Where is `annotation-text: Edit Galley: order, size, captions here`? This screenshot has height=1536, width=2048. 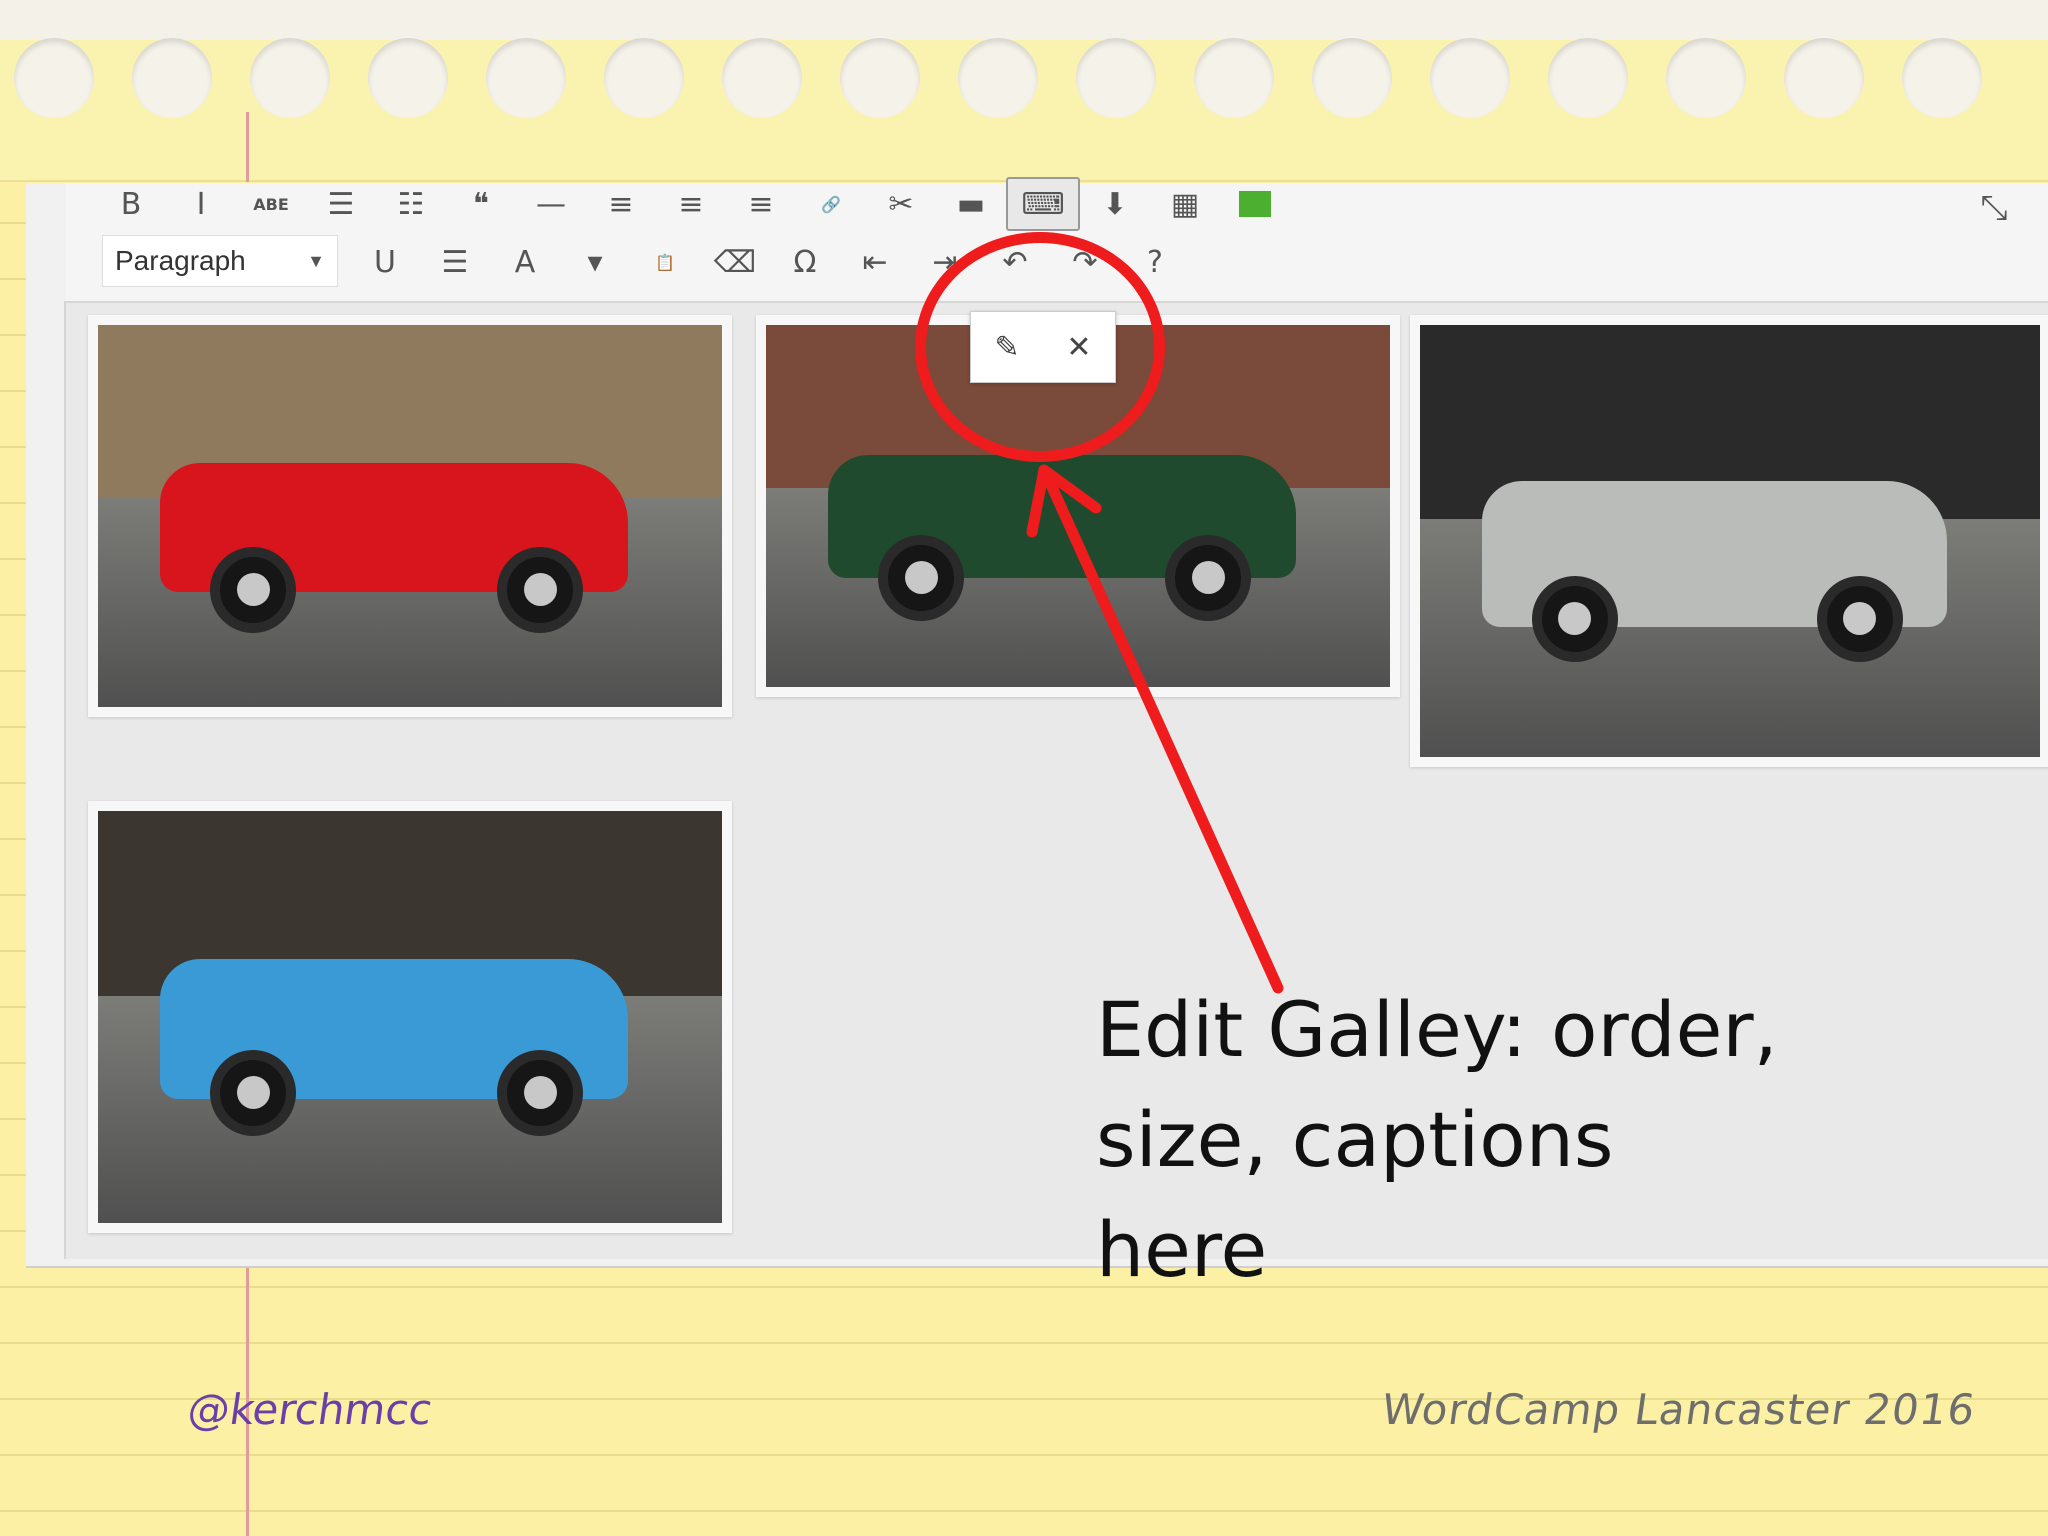
annotation-text: Edit Galley: order, size, captions here is located at coordinates (1446, 1140).